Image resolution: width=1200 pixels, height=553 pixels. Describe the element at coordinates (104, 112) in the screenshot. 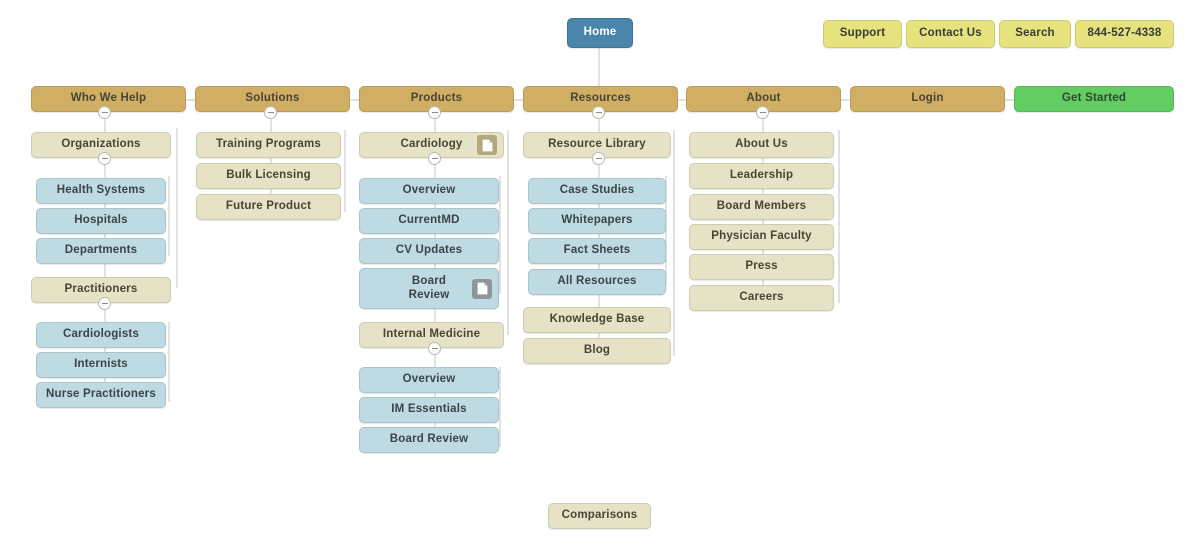

I see `toggle-who-we-help` at that location.